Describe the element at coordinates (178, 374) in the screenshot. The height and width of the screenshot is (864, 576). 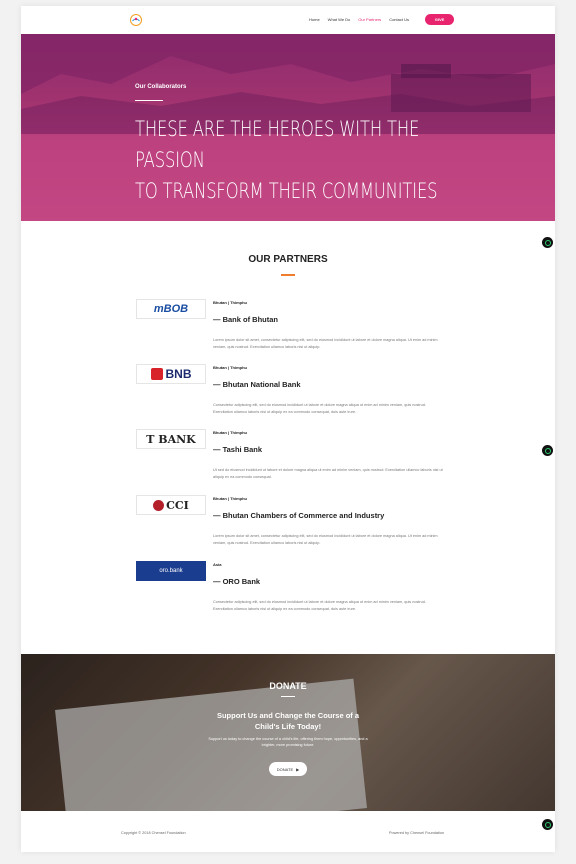
I see `partner-logo-text: BNB` at that location.